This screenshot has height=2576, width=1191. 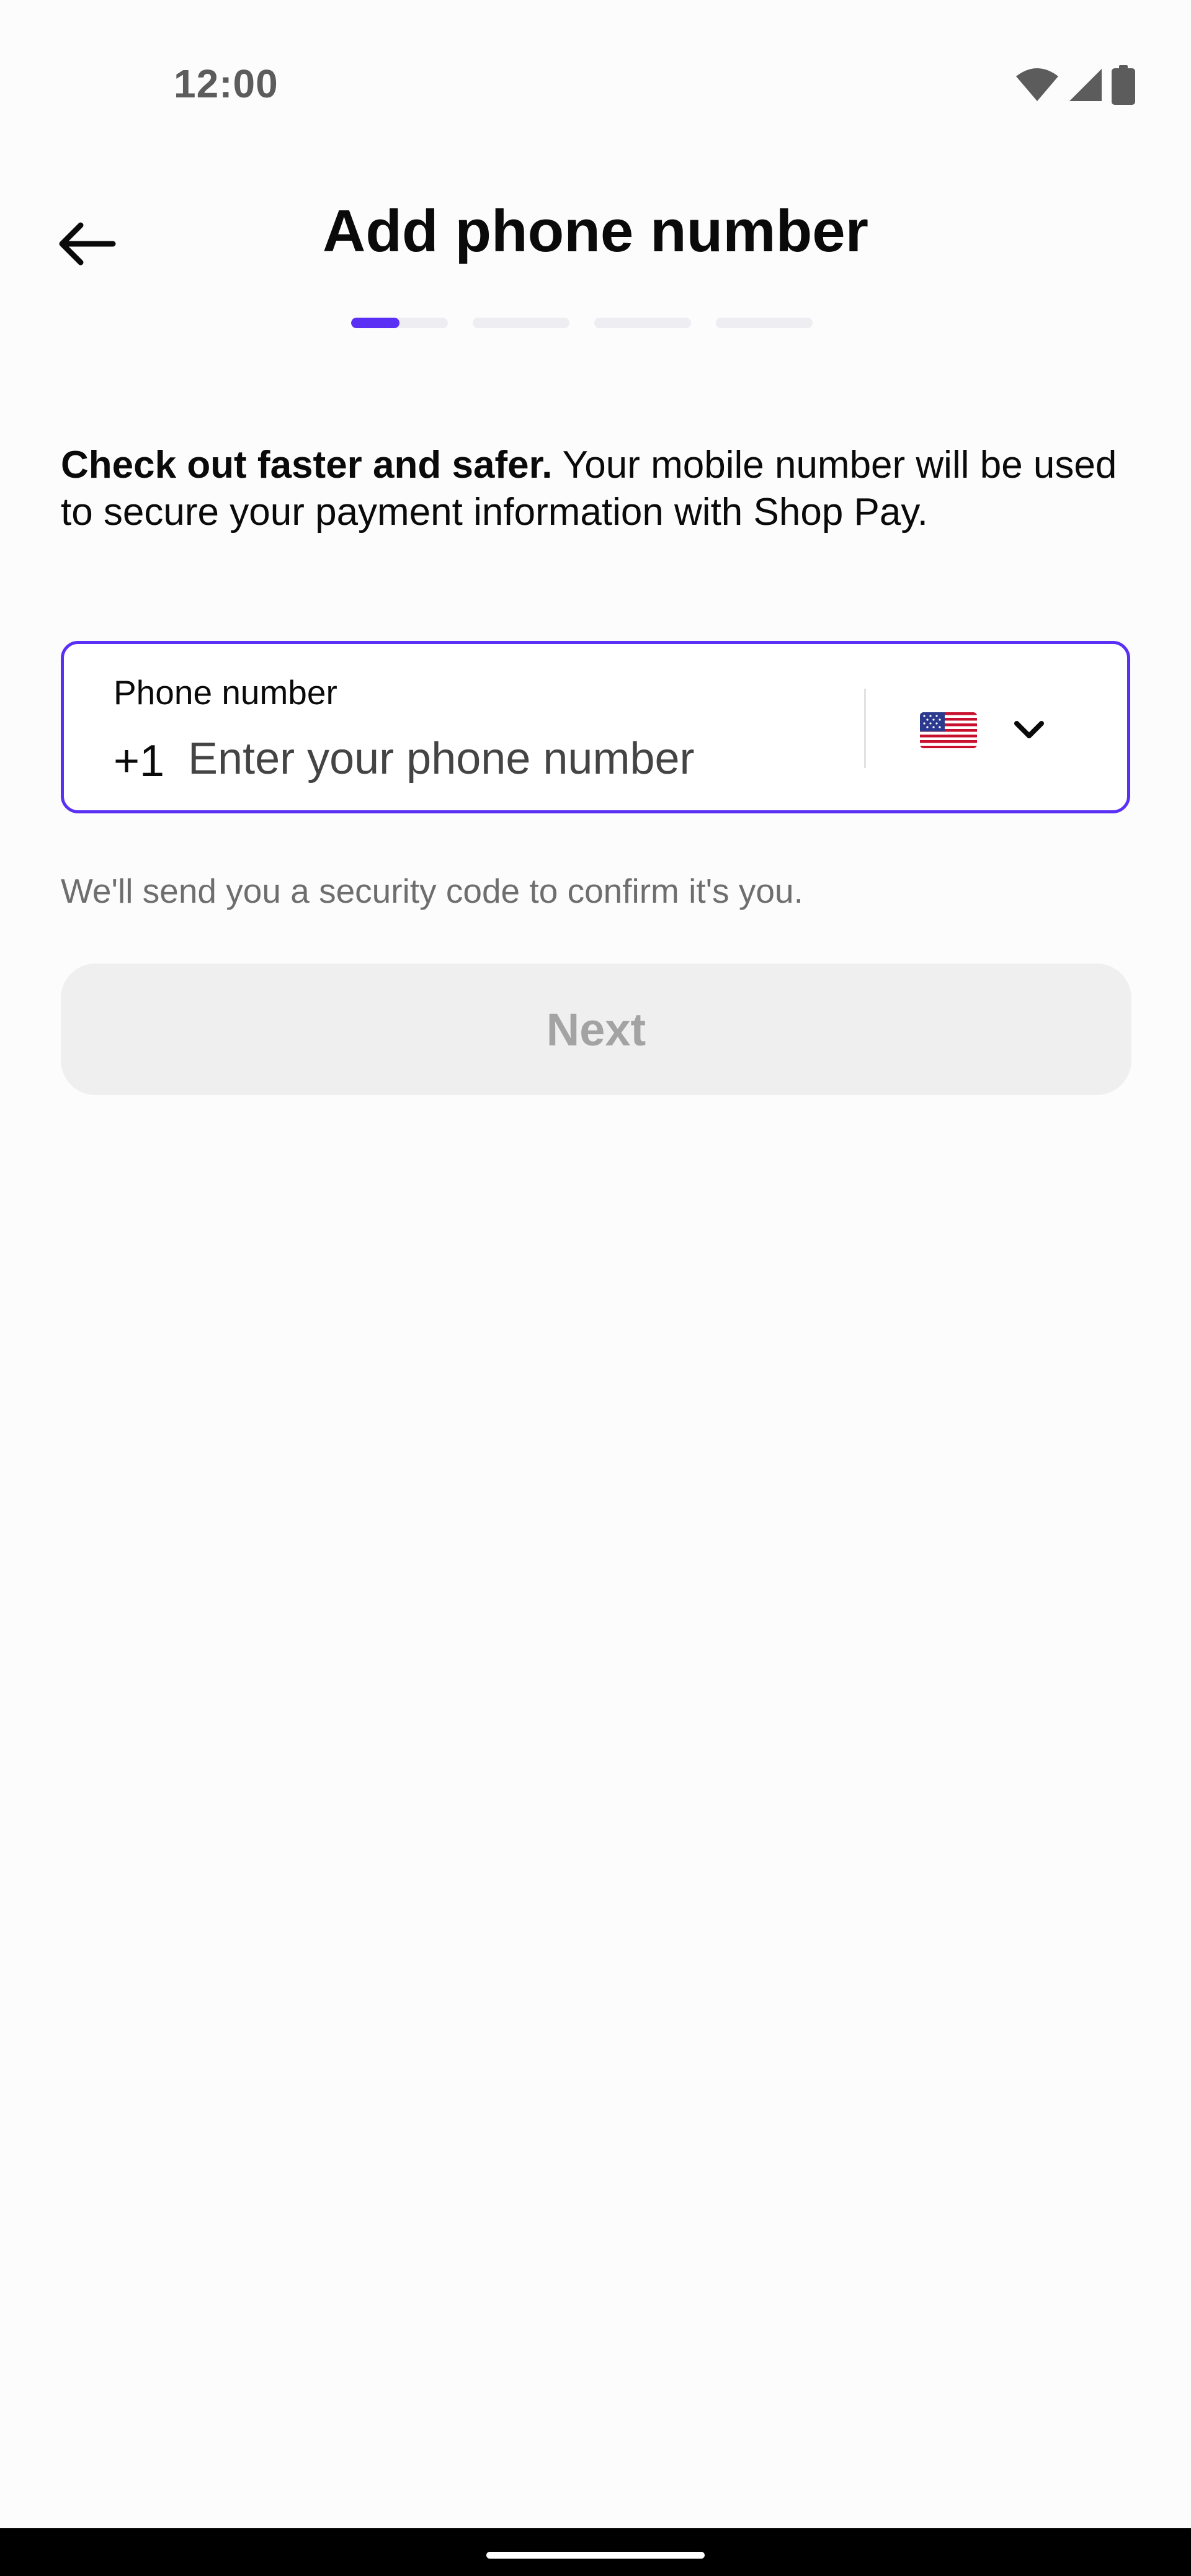 I want to click on country-selector, so click(x=995, y=727).